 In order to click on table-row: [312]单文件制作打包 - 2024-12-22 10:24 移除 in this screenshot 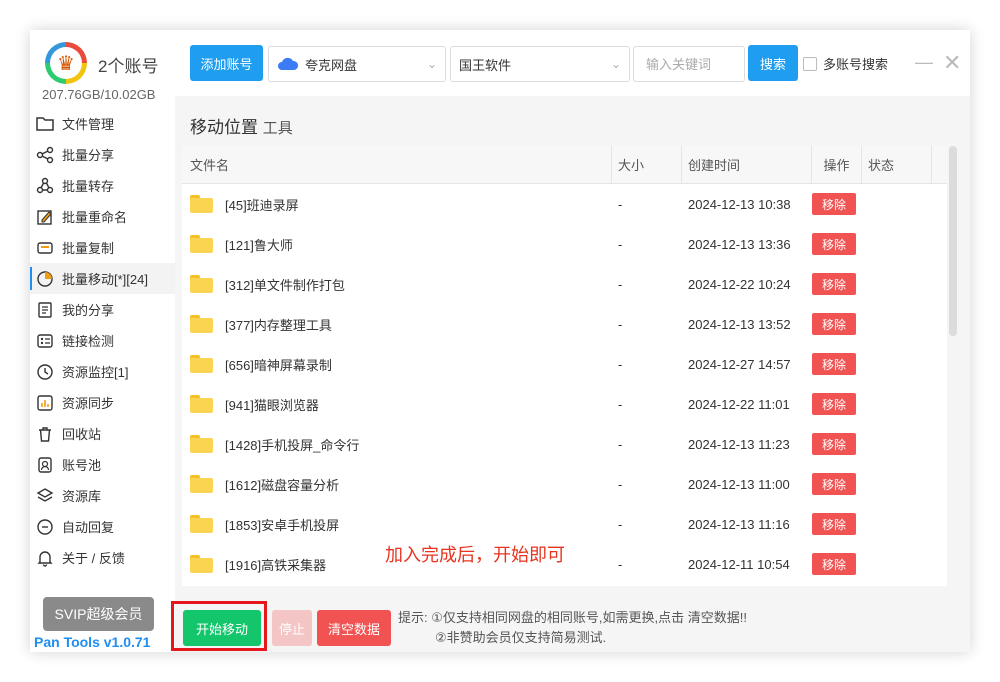, I will do `click(564, 284)`.